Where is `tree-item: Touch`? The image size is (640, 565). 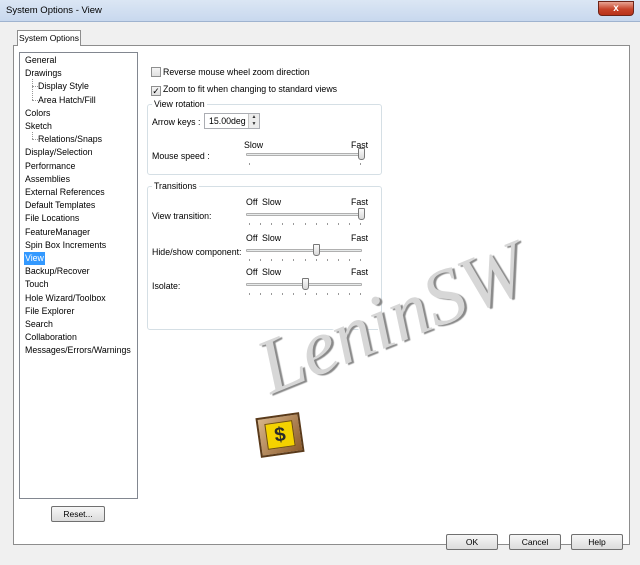 tree-item: Touch is located at coordinates (36, 284).